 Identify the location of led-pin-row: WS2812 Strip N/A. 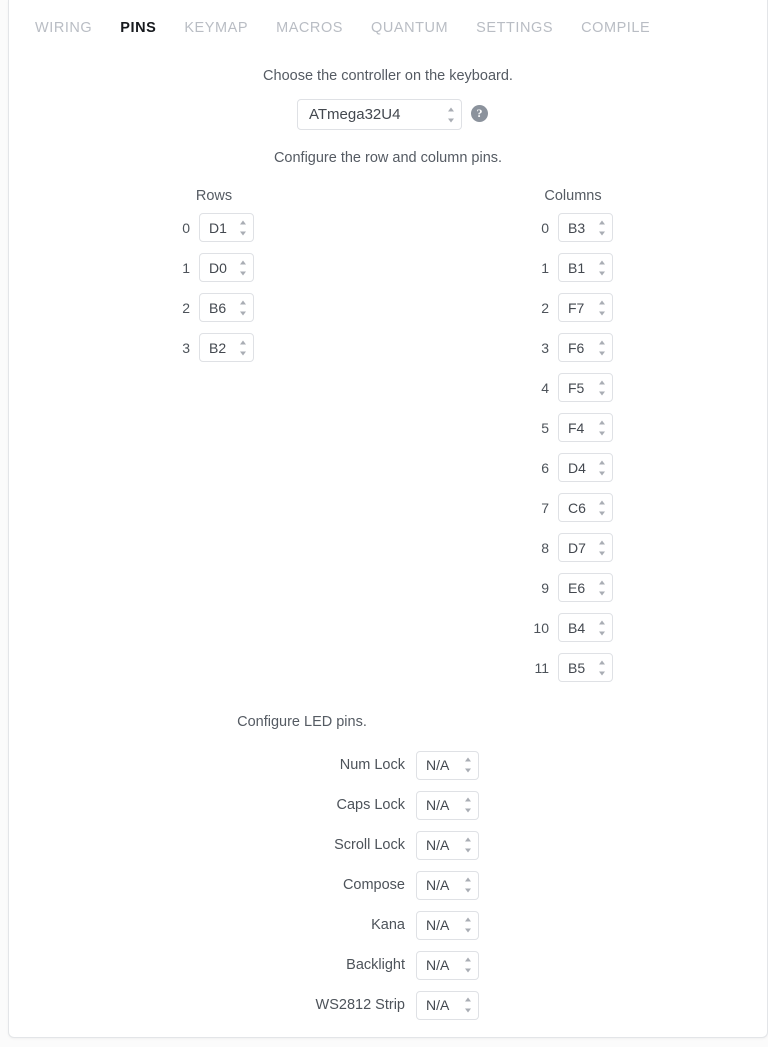
(384, 1005).